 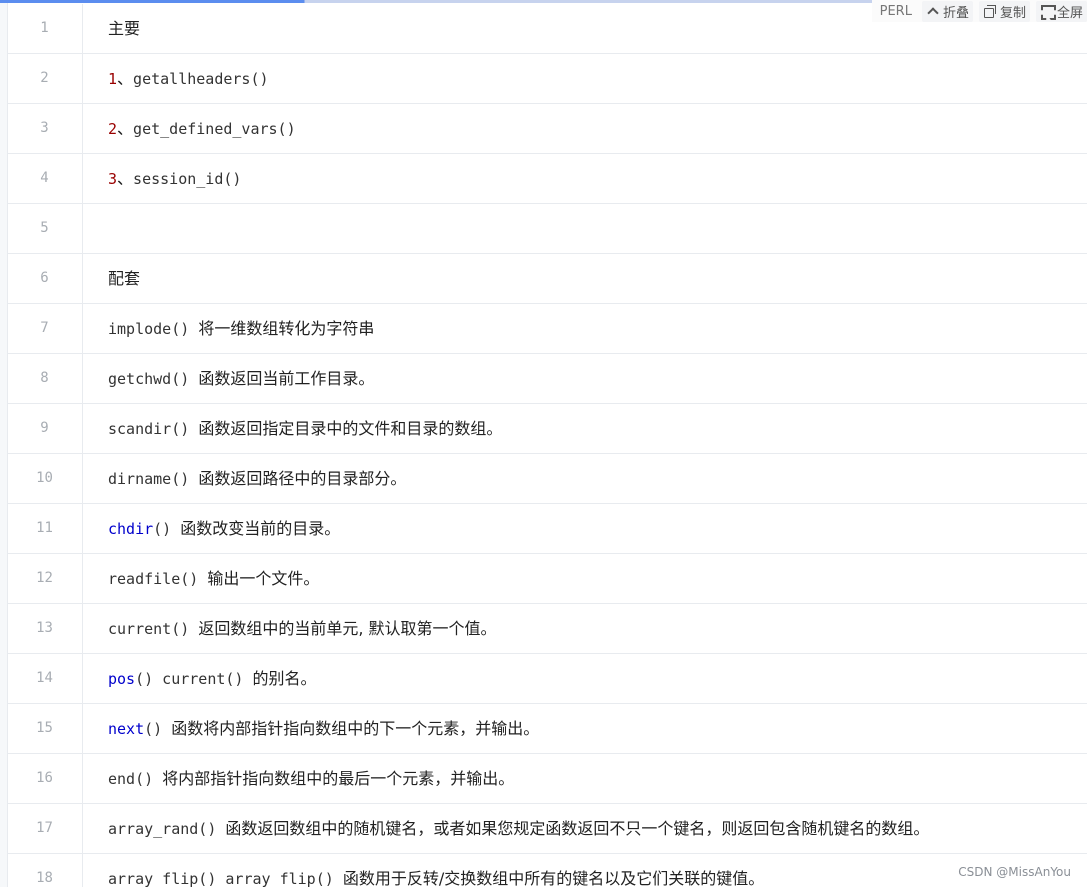 I want to click on code-token: 配套, so click(x=124, y=278).